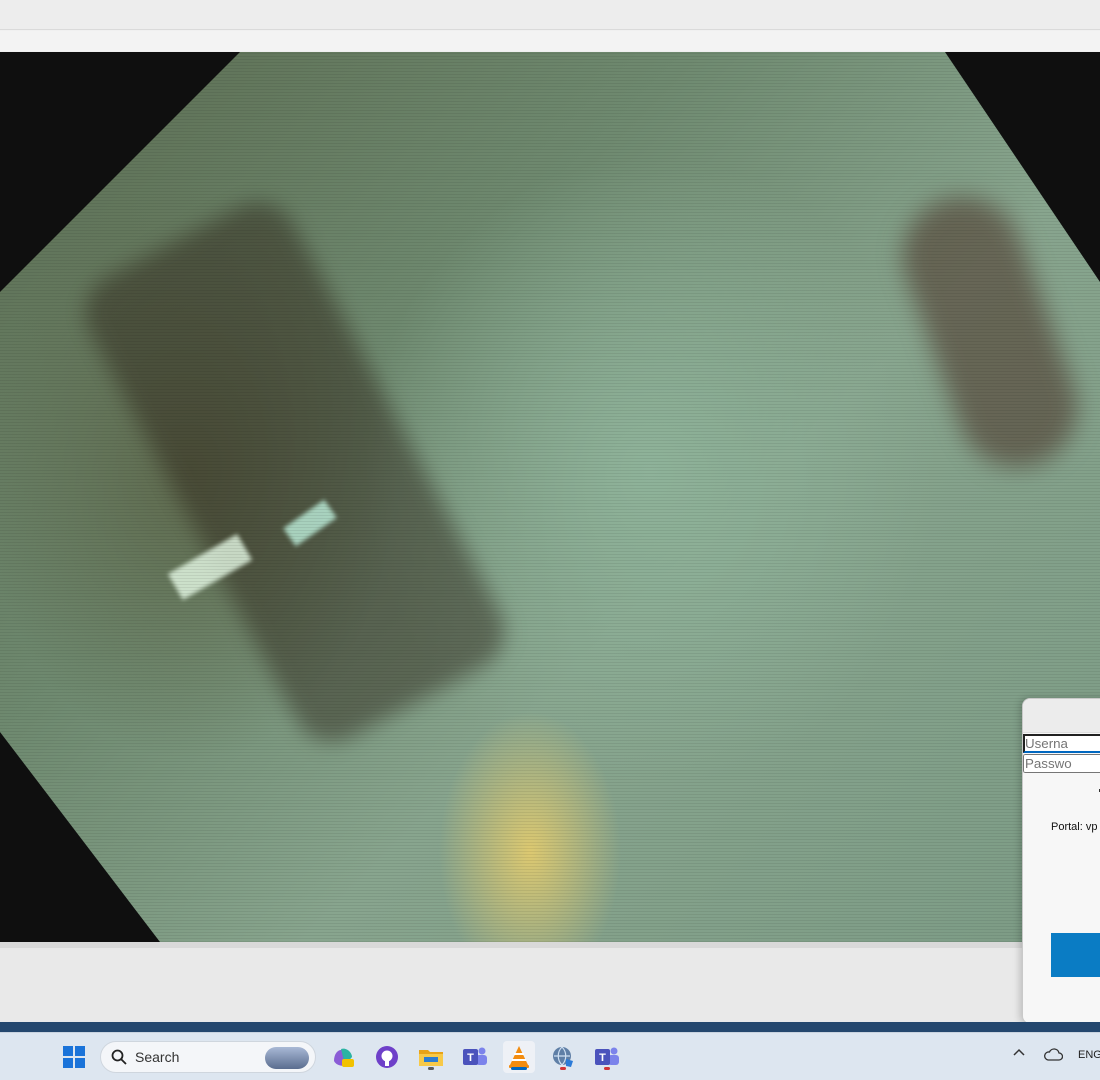 The width and height of the screenshot is (1100, 1080). I want to click on search-label: Search, so click(157, 1057).